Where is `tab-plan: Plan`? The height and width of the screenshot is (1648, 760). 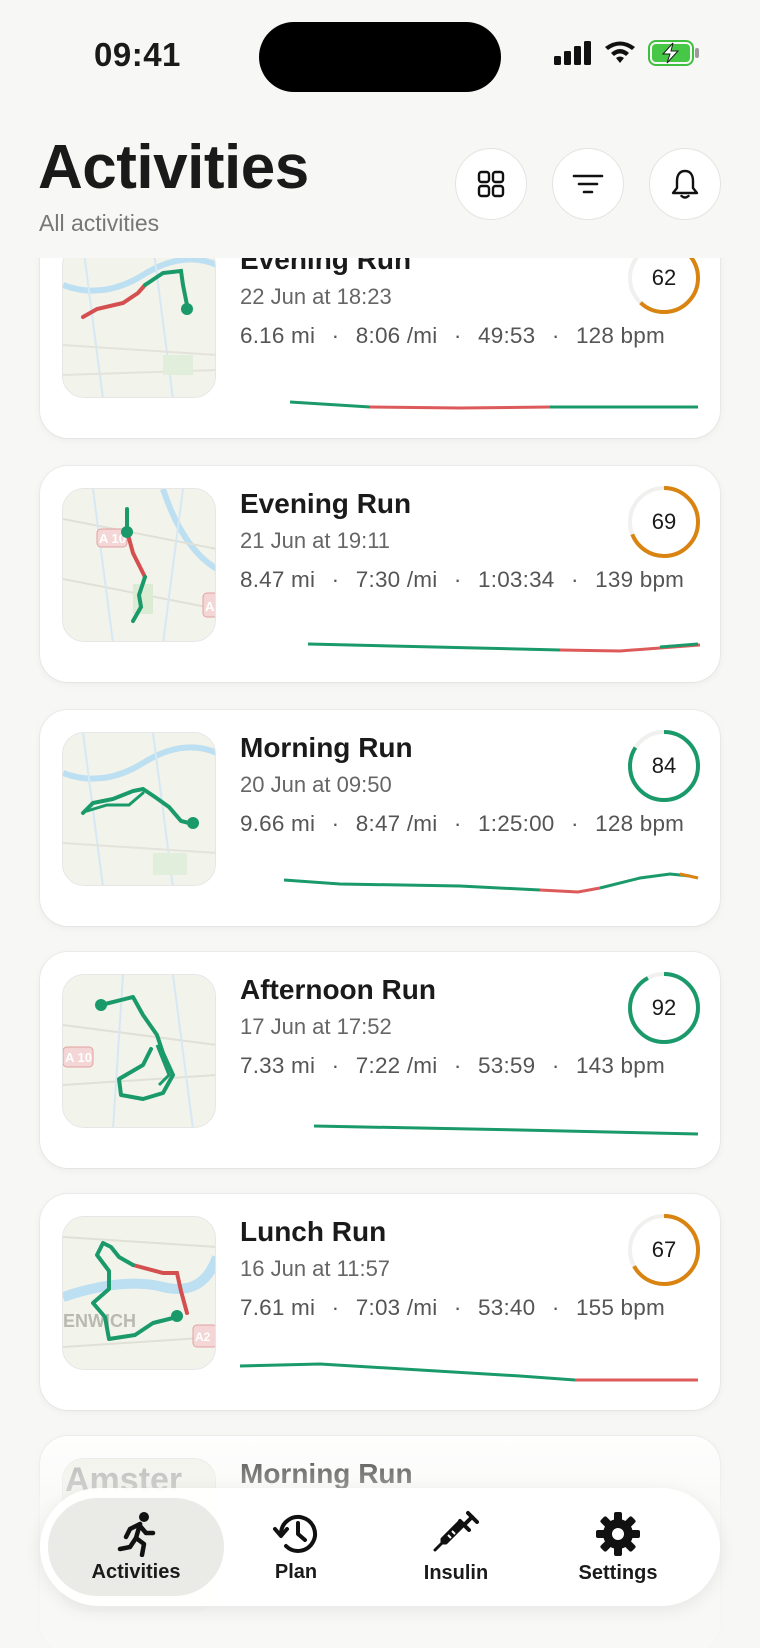 tab-plan: Plan is located at coordinates (296, 1547).